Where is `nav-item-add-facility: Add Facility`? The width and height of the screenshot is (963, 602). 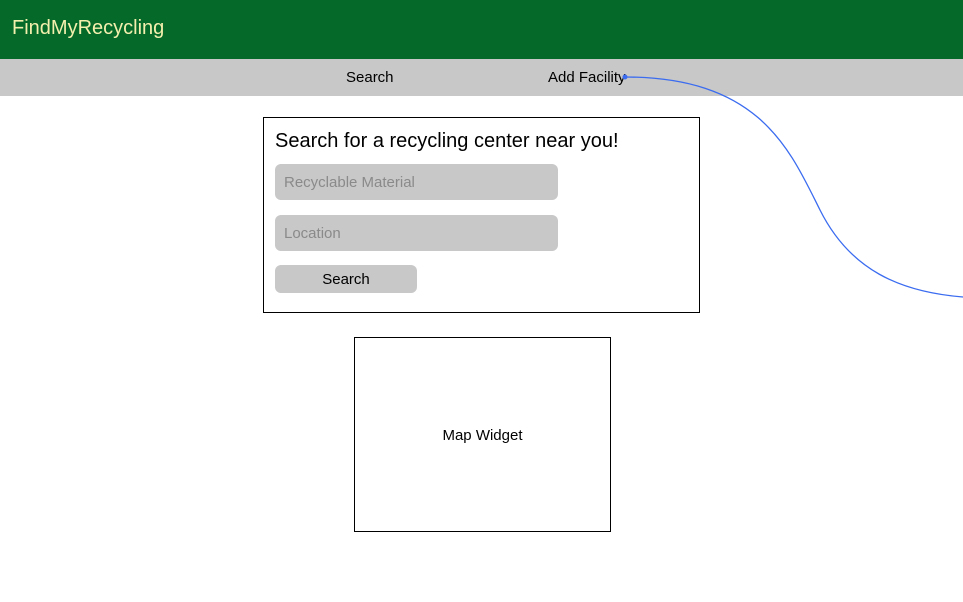 nav-item-add-facility: Add Facility is located at coordinates (587, 77).